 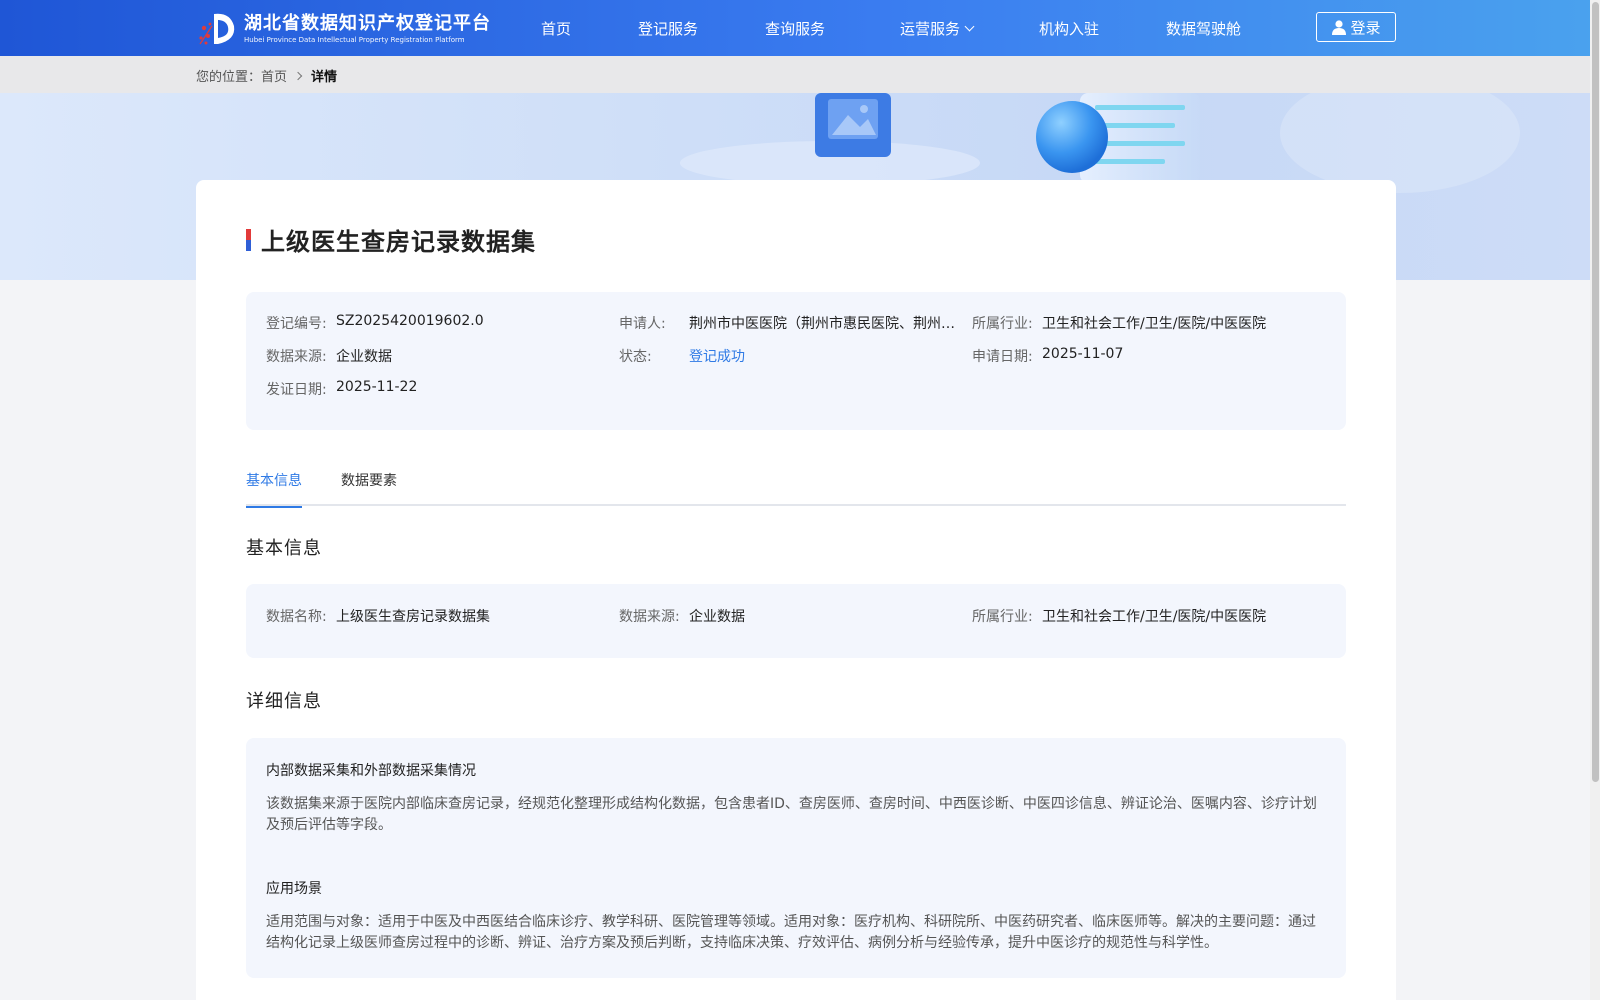 I want to click on status-label: 状态:, so click(x=635, y=357).